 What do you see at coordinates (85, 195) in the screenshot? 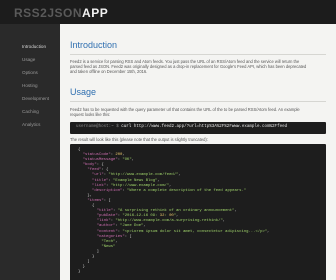
I see `code-line: },` at bounding box center [85, 195].